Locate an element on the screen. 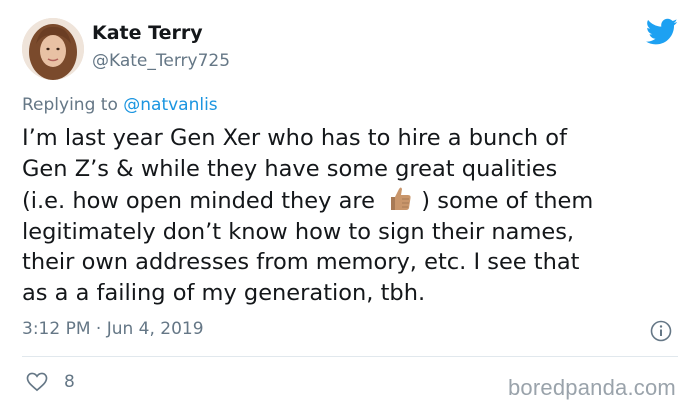 The height and width of the screenshot is (410, 700). thumbs-up-icon is located at coordinates (401, 198).